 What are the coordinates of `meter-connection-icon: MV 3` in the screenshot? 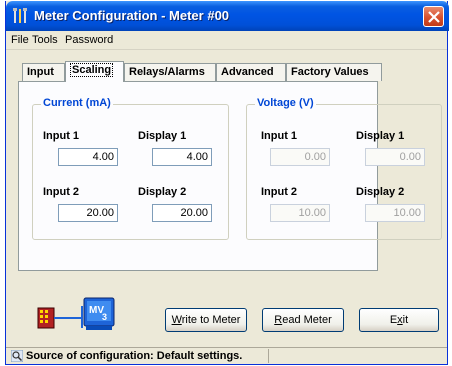 It's located at (76, 313).